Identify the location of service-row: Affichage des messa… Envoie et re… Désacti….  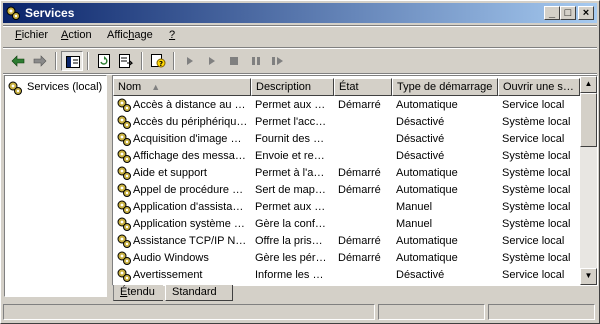
(346, 156).